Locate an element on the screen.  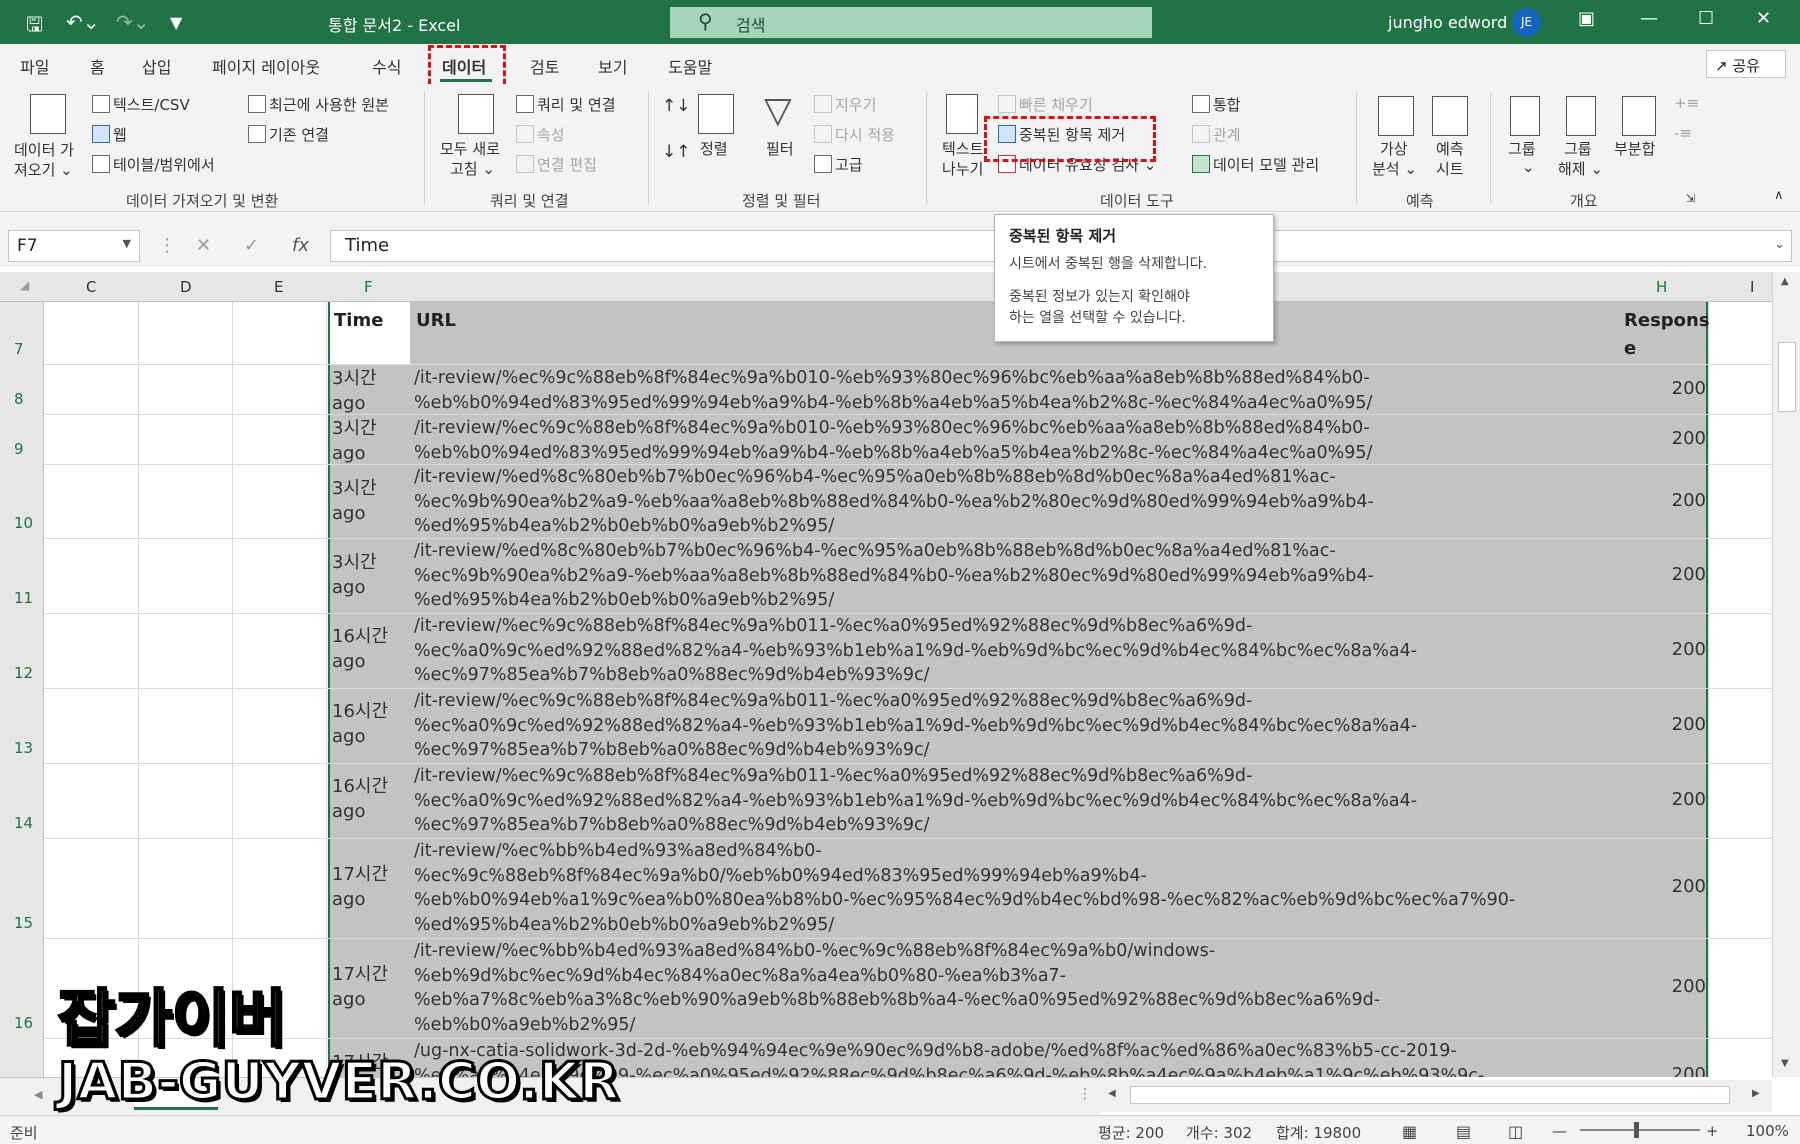
close-icon: ✕ is located at coordinates (1763, 18).